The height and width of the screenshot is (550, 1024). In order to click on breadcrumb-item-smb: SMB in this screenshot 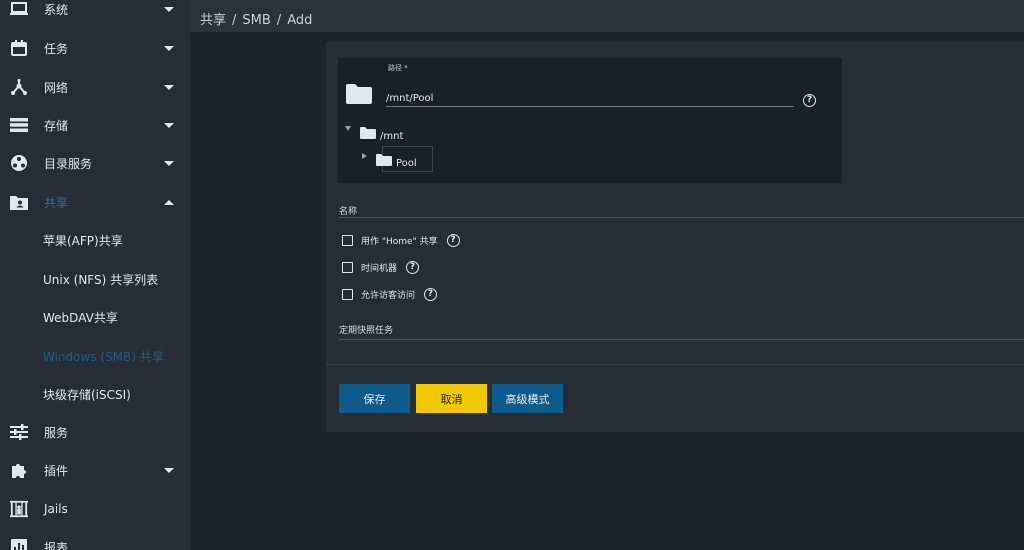, I will do `click(256, 20)`.